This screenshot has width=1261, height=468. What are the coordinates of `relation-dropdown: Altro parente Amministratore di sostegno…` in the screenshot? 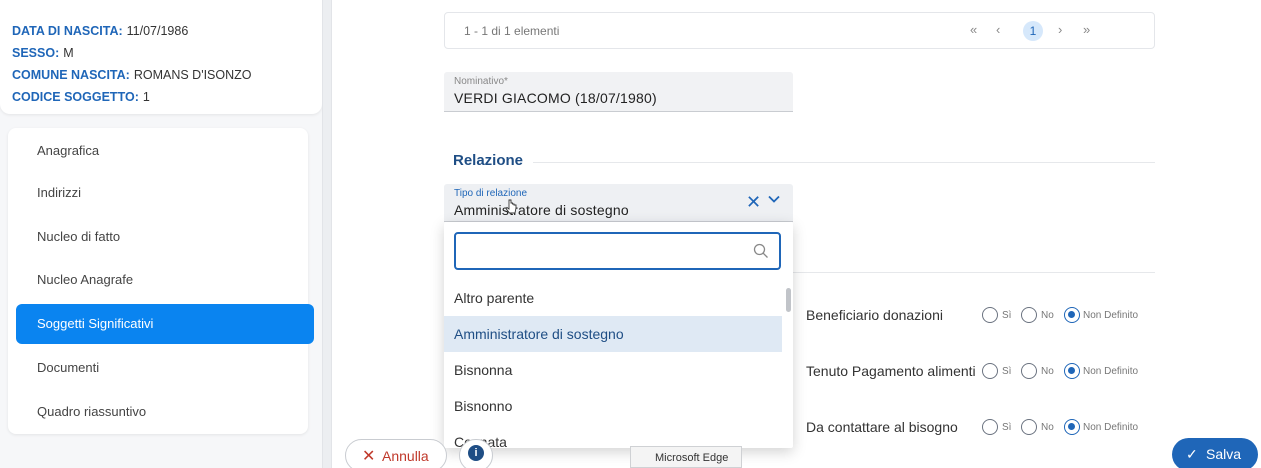 It's located at (618, 335).